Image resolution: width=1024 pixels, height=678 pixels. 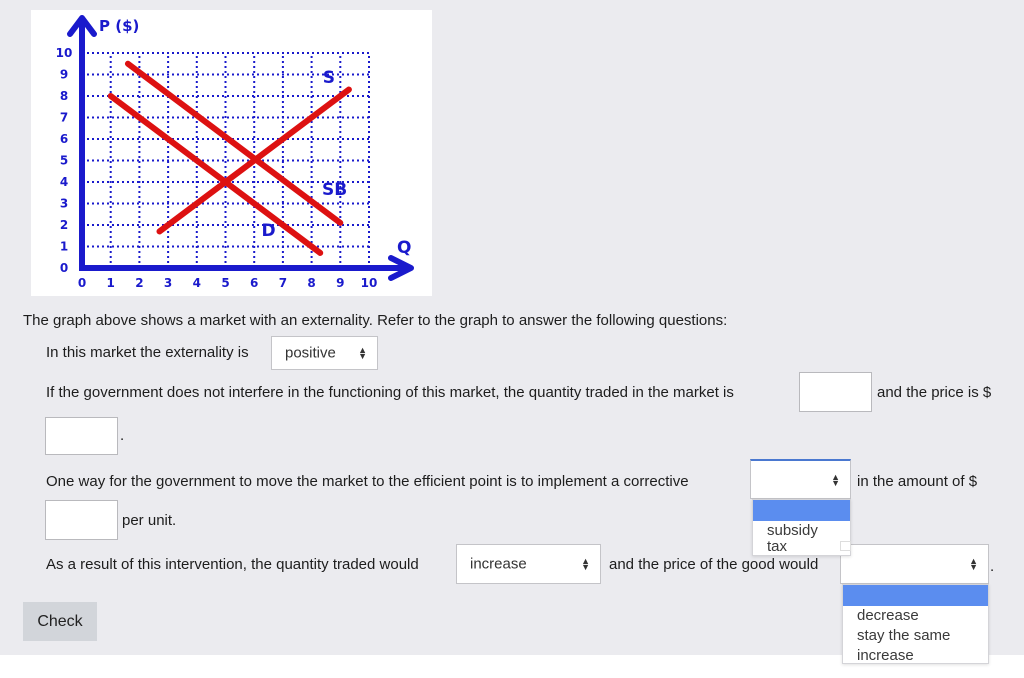 I want to click on q4-price-label: and the price of the good would, so click(x=714, y=564).